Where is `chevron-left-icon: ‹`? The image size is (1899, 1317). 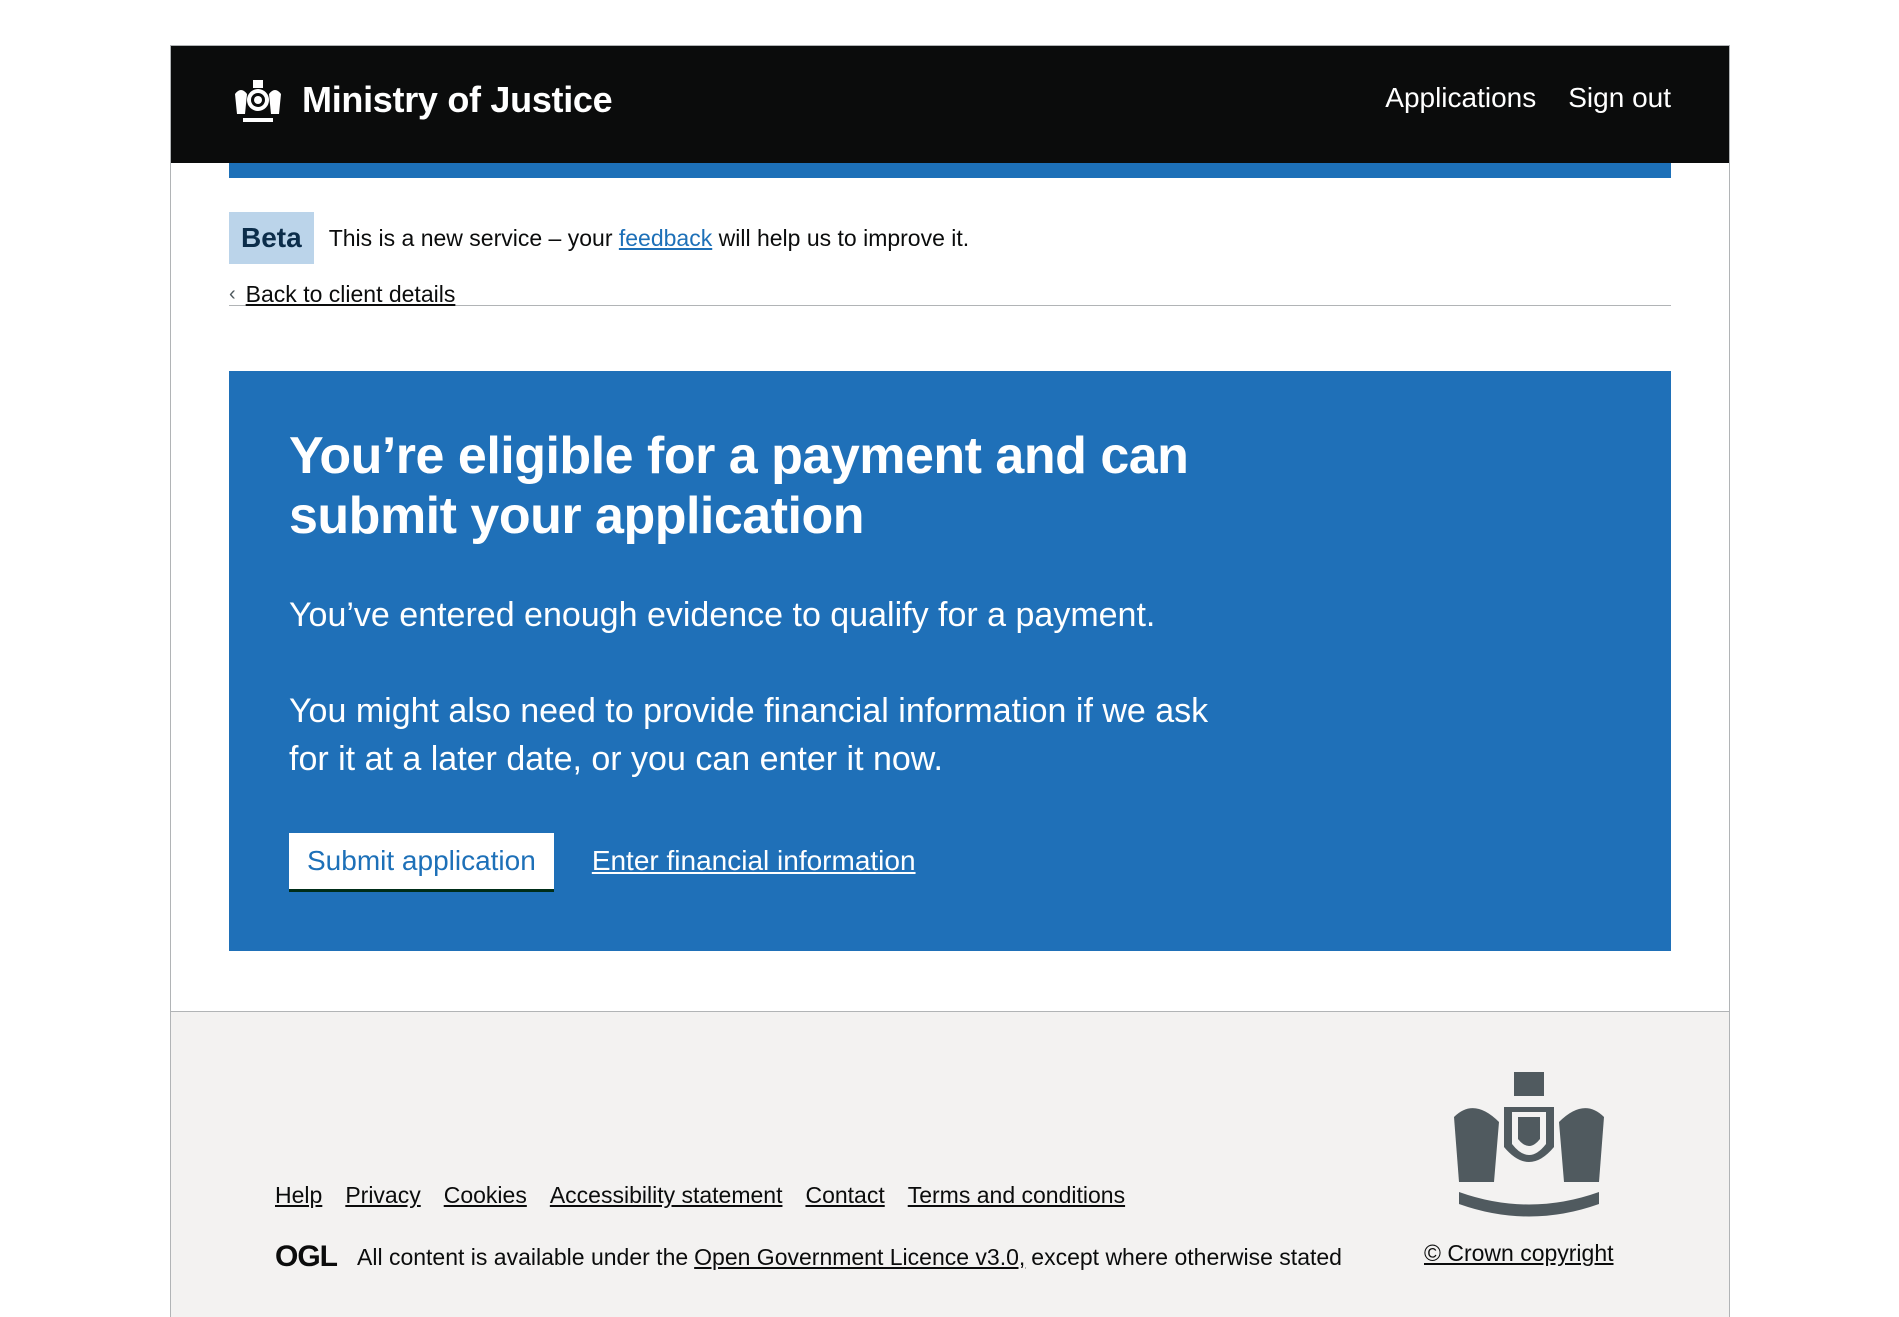
chevron-left-icon: ‹ is located at coordinates (232, 294).